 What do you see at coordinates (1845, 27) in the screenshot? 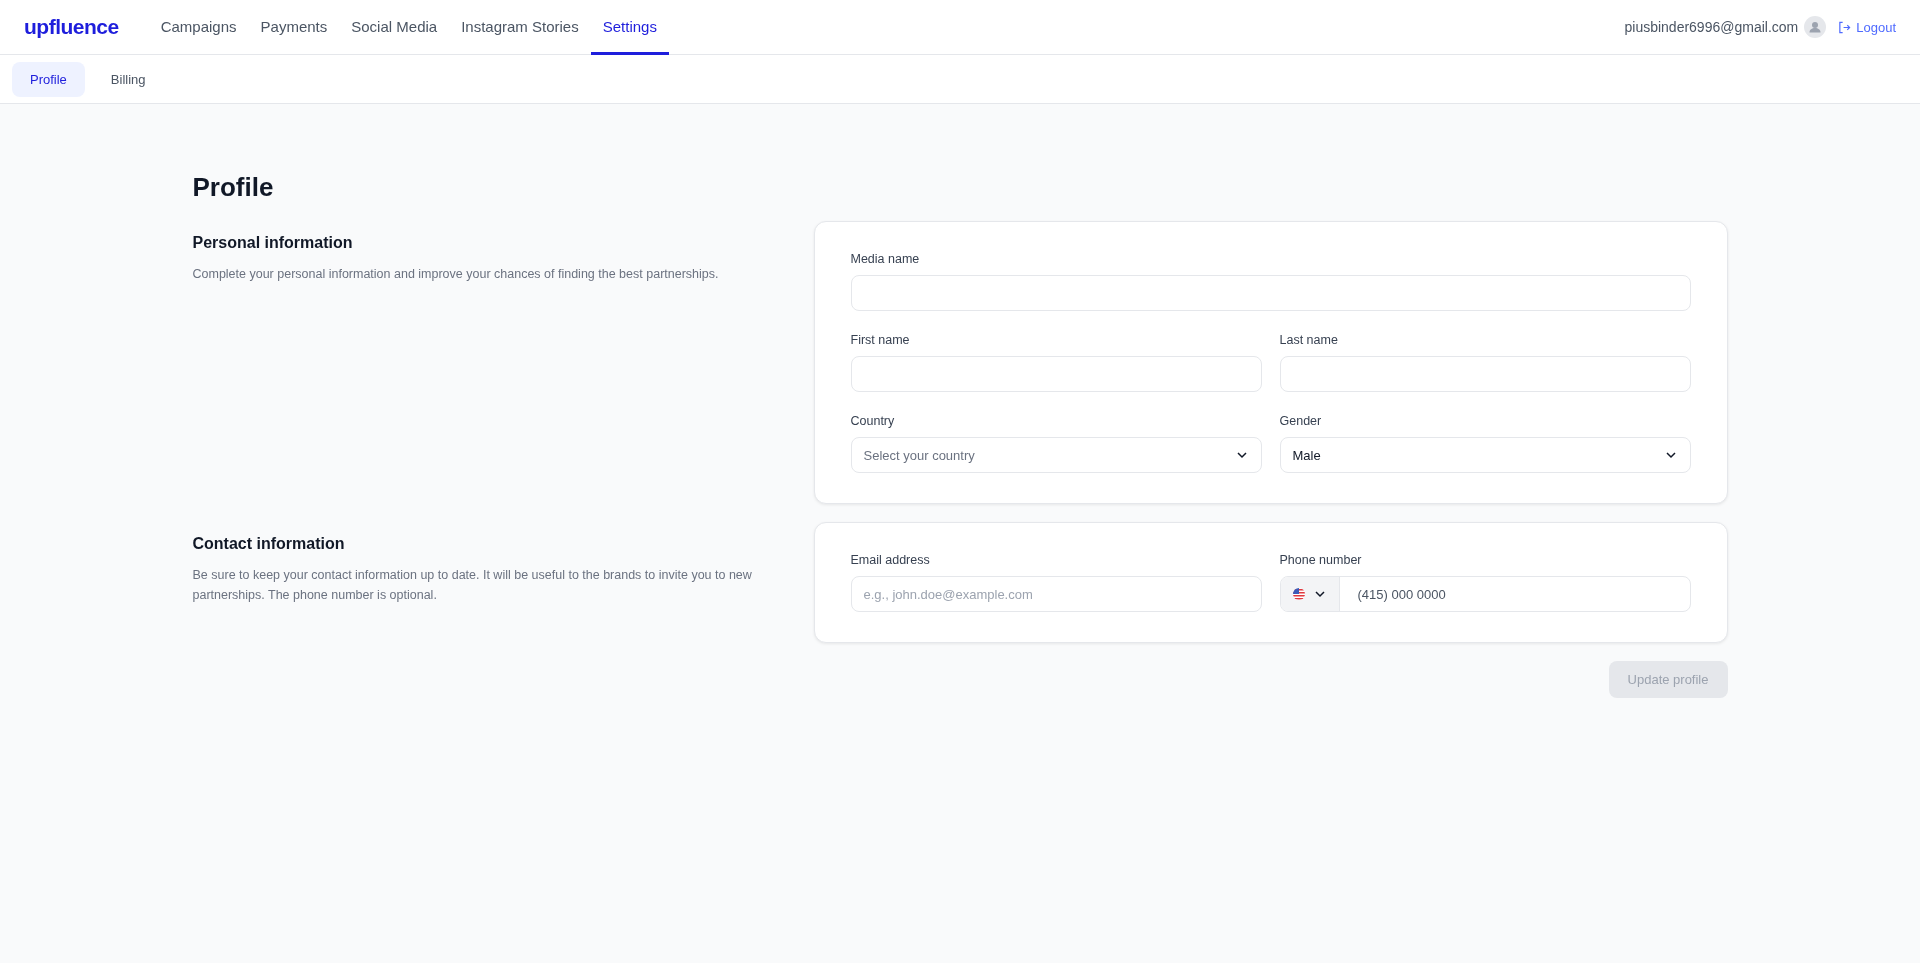
I see `logout-icon` at bounding box center [1845, 27].